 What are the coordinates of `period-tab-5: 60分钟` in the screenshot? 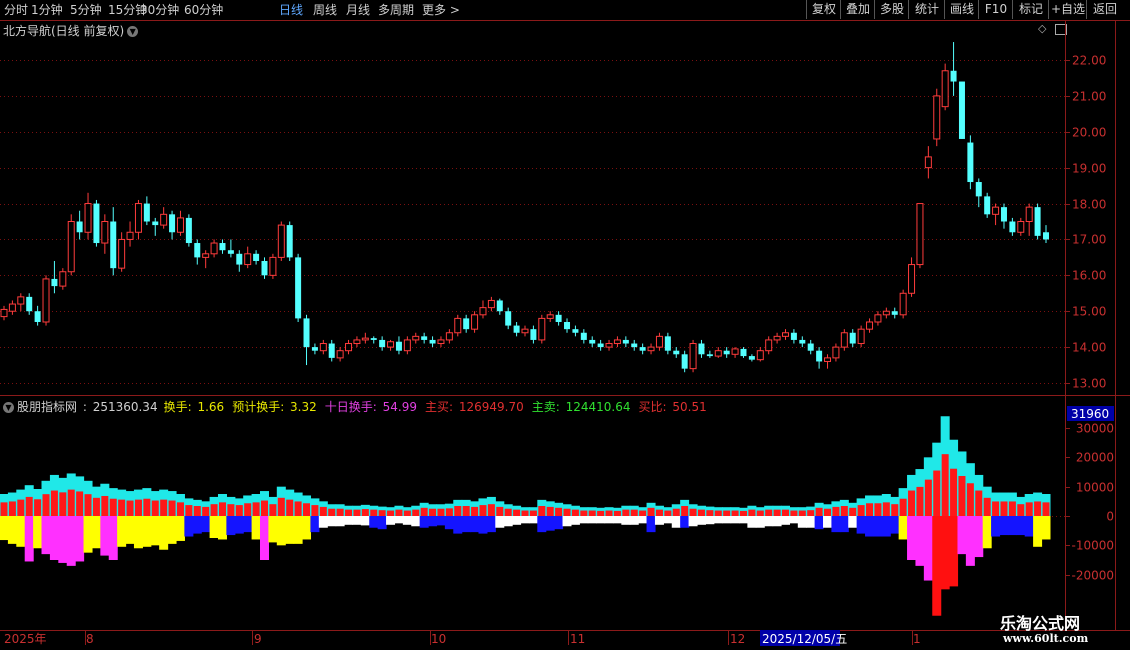 It's located at (203, 10).